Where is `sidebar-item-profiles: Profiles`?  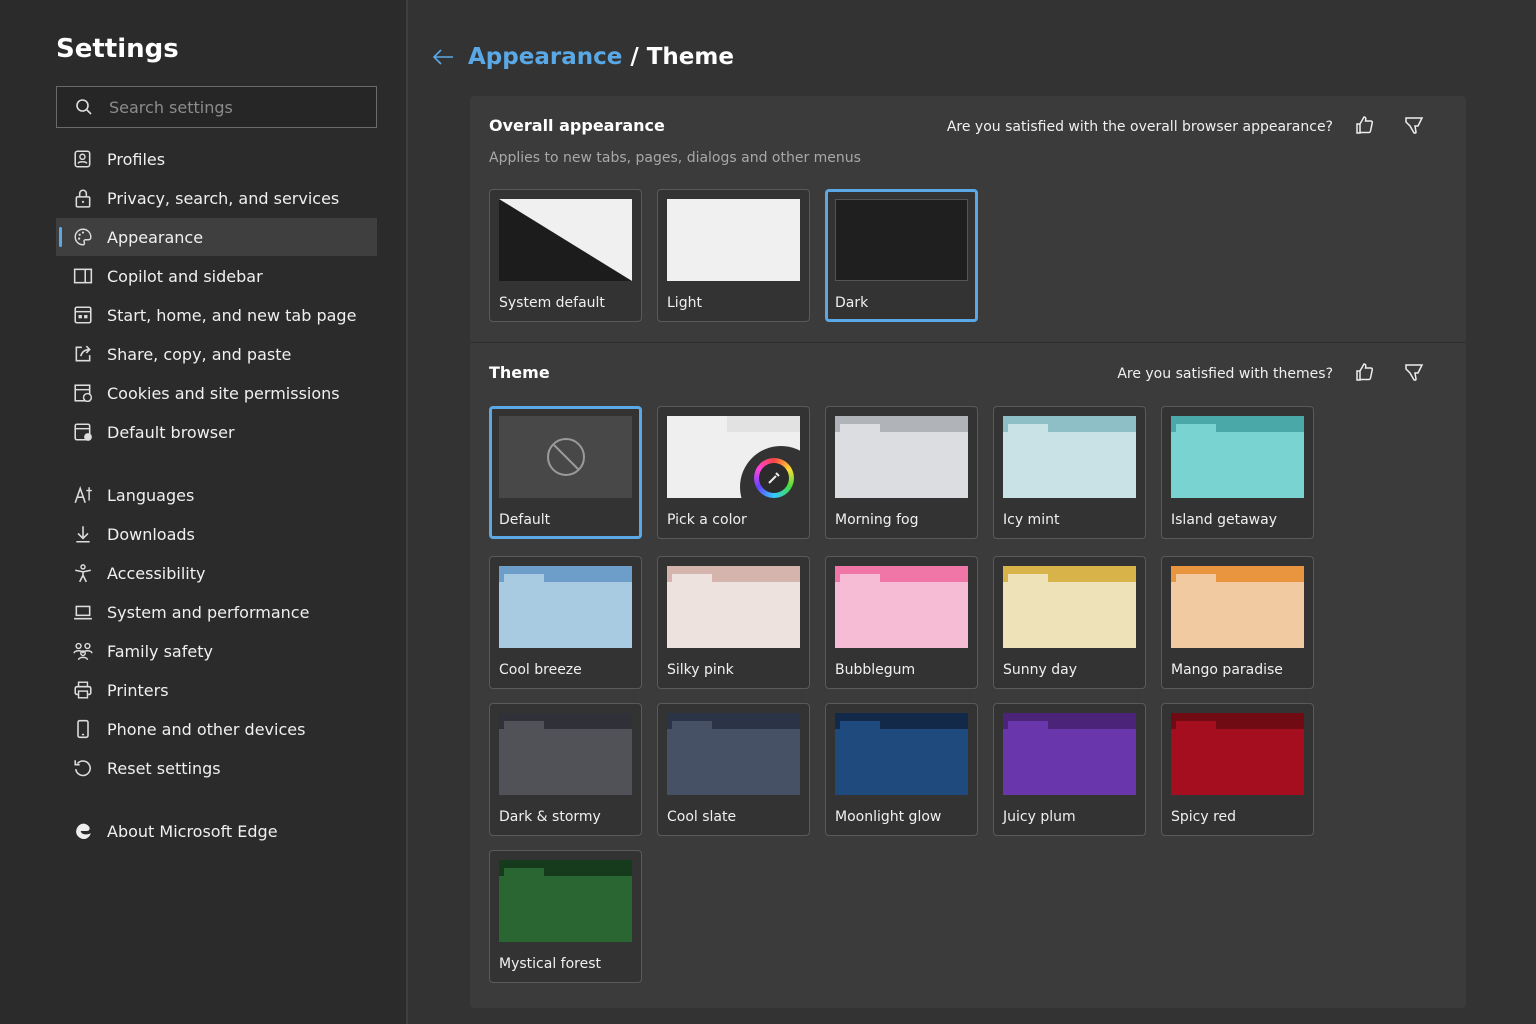
sidebar-item-profiles: Profiles is located at coordinates (216, 159).